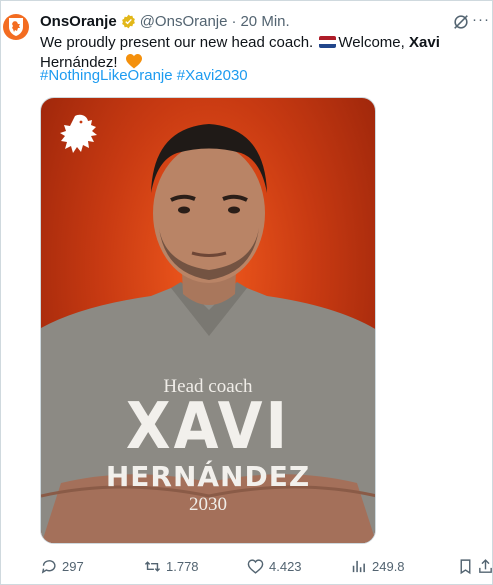 Image resolution: width=493 pixels, height=585 pixels. Describe the element at coordinates (461, 22) in the screenshot. I see `grok-icon` at that location.